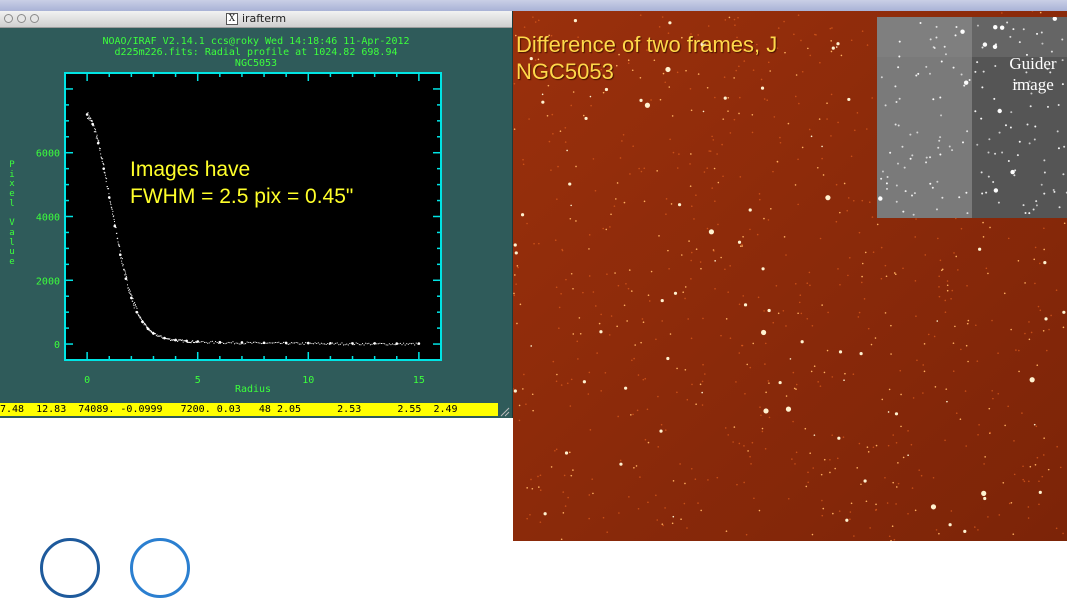  I want to click on desktop-top-strip, so click(533, 5).